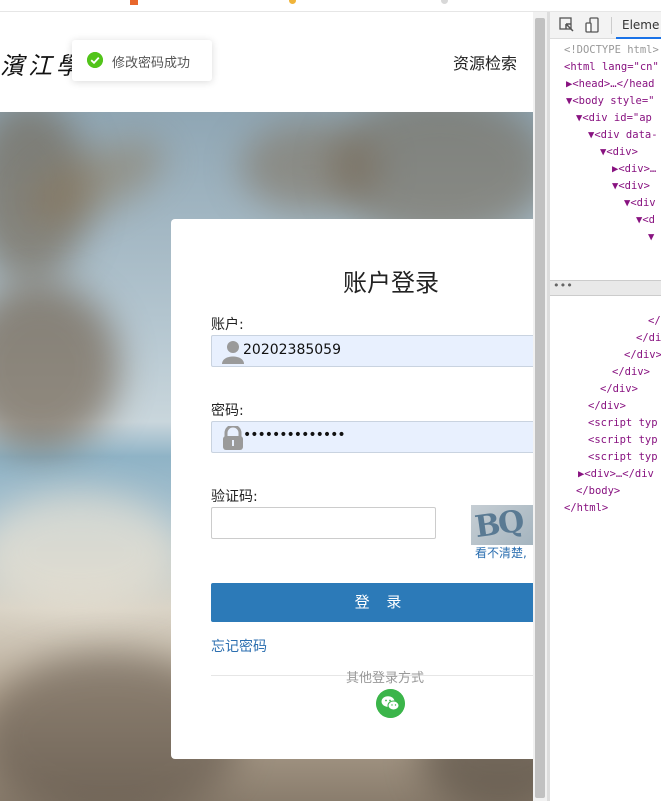 The width and height of the screenshot is (661, 801). Describe the element at coordinates (294, 435) in the screenshot. I see `password-value: ••••••••••••••` at that location.